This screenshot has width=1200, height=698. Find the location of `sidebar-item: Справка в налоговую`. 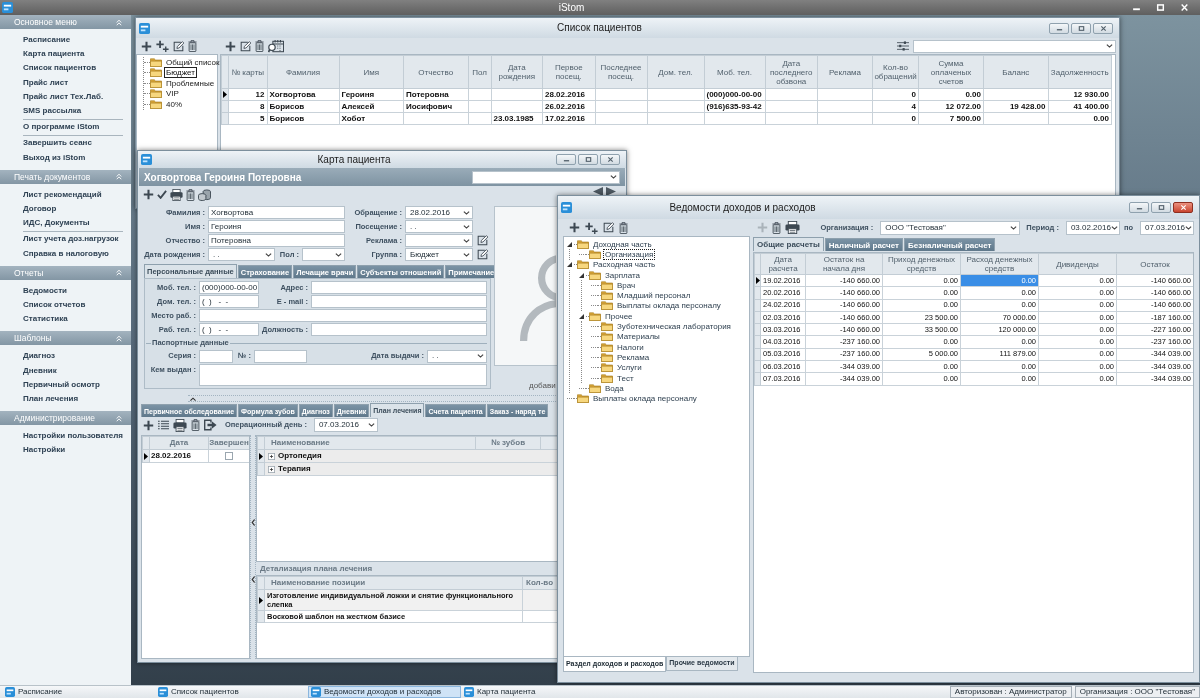

sidebar-item: Справка в налоговую is located at coordinates (66, 253).